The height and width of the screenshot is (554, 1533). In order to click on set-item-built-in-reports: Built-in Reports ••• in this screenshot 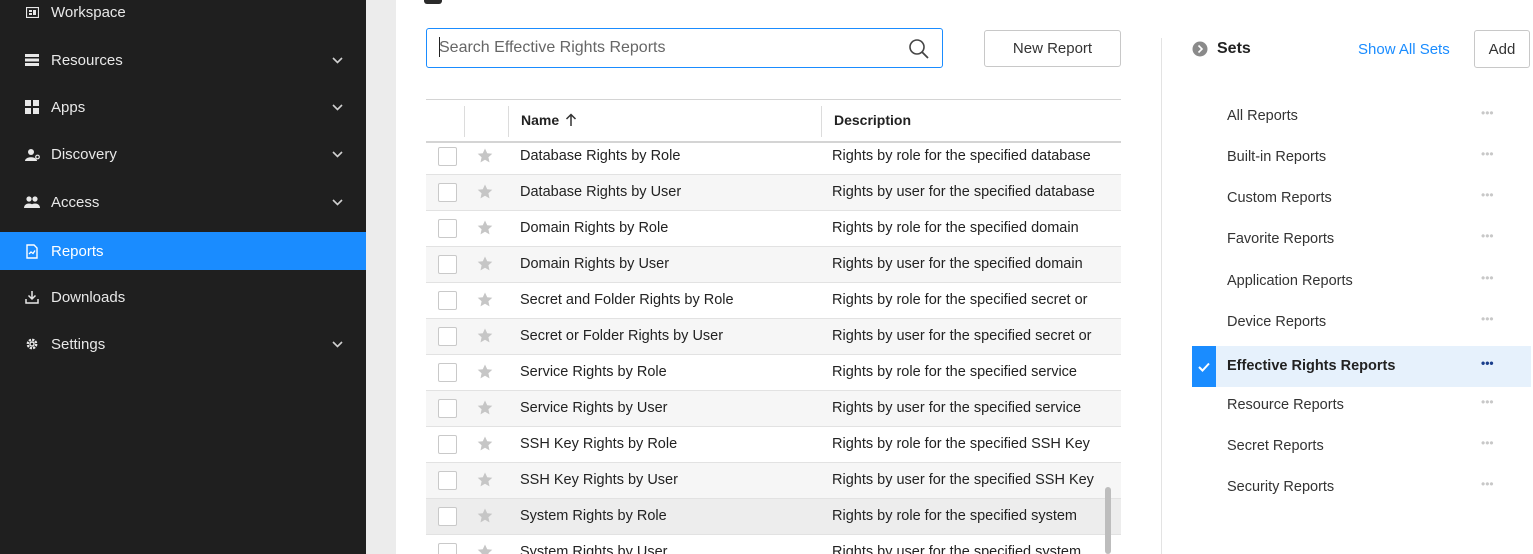, I will do `click(1361, 157)`.